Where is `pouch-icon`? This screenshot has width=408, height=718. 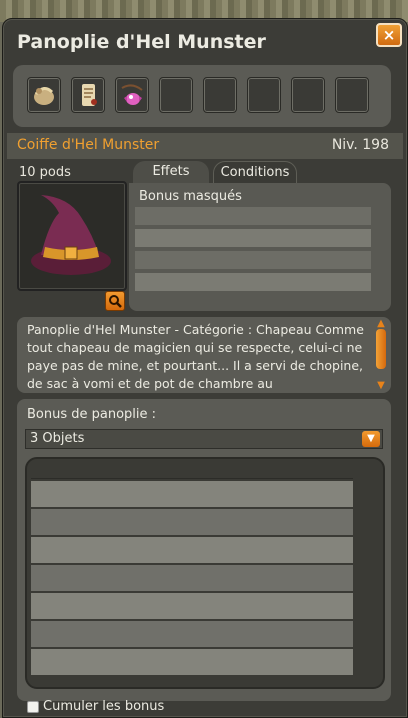
pouch-icon is located at coordinates (44, 96).